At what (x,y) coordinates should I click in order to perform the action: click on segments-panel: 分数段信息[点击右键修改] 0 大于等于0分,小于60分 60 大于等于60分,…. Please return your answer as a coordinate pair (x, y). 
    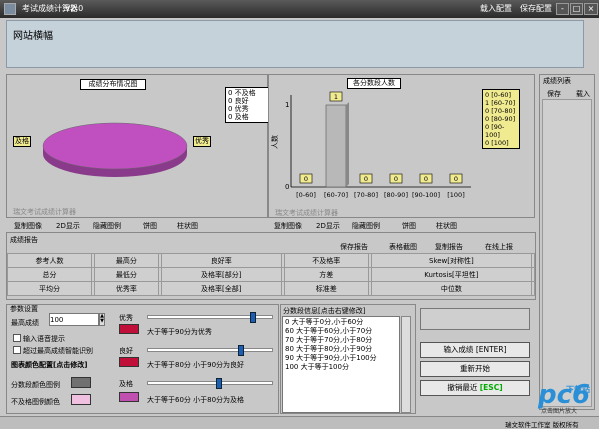
    Looking at the image, I should click on (348, 359).